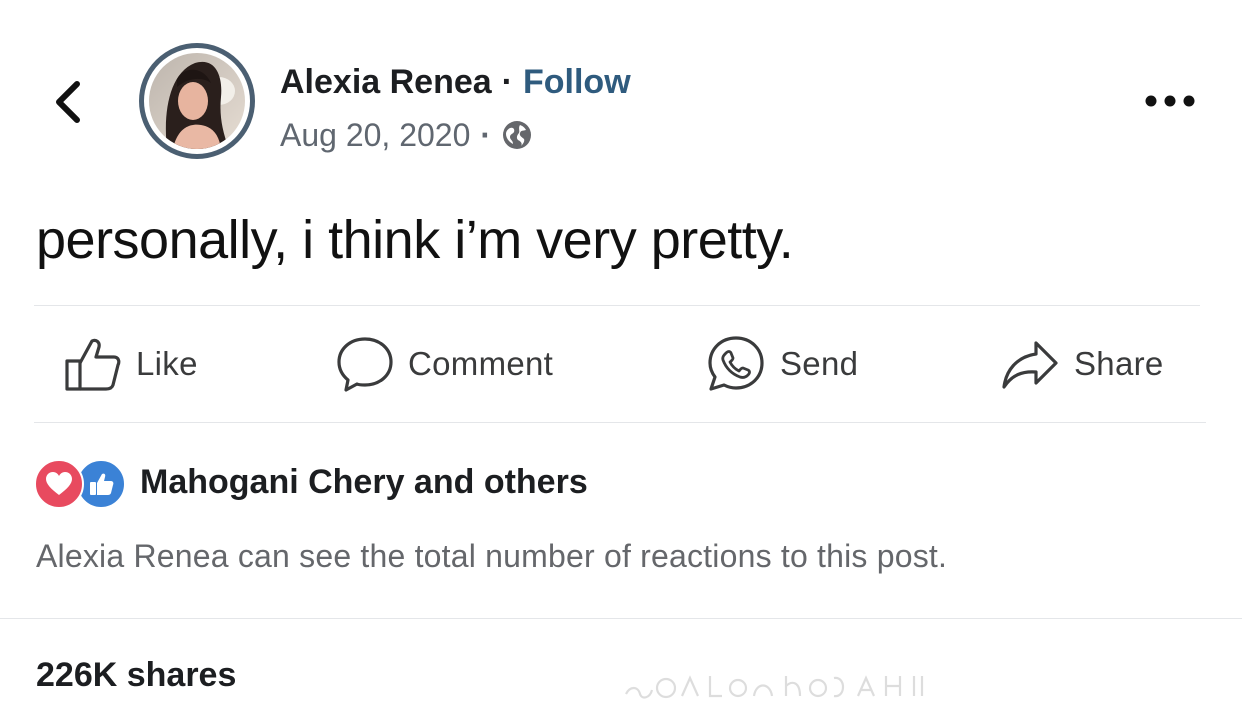 The height and width of the screenshot is (721, 1242). I want to click on author-line: Alexia Renea · Follow, so click(455, 82).